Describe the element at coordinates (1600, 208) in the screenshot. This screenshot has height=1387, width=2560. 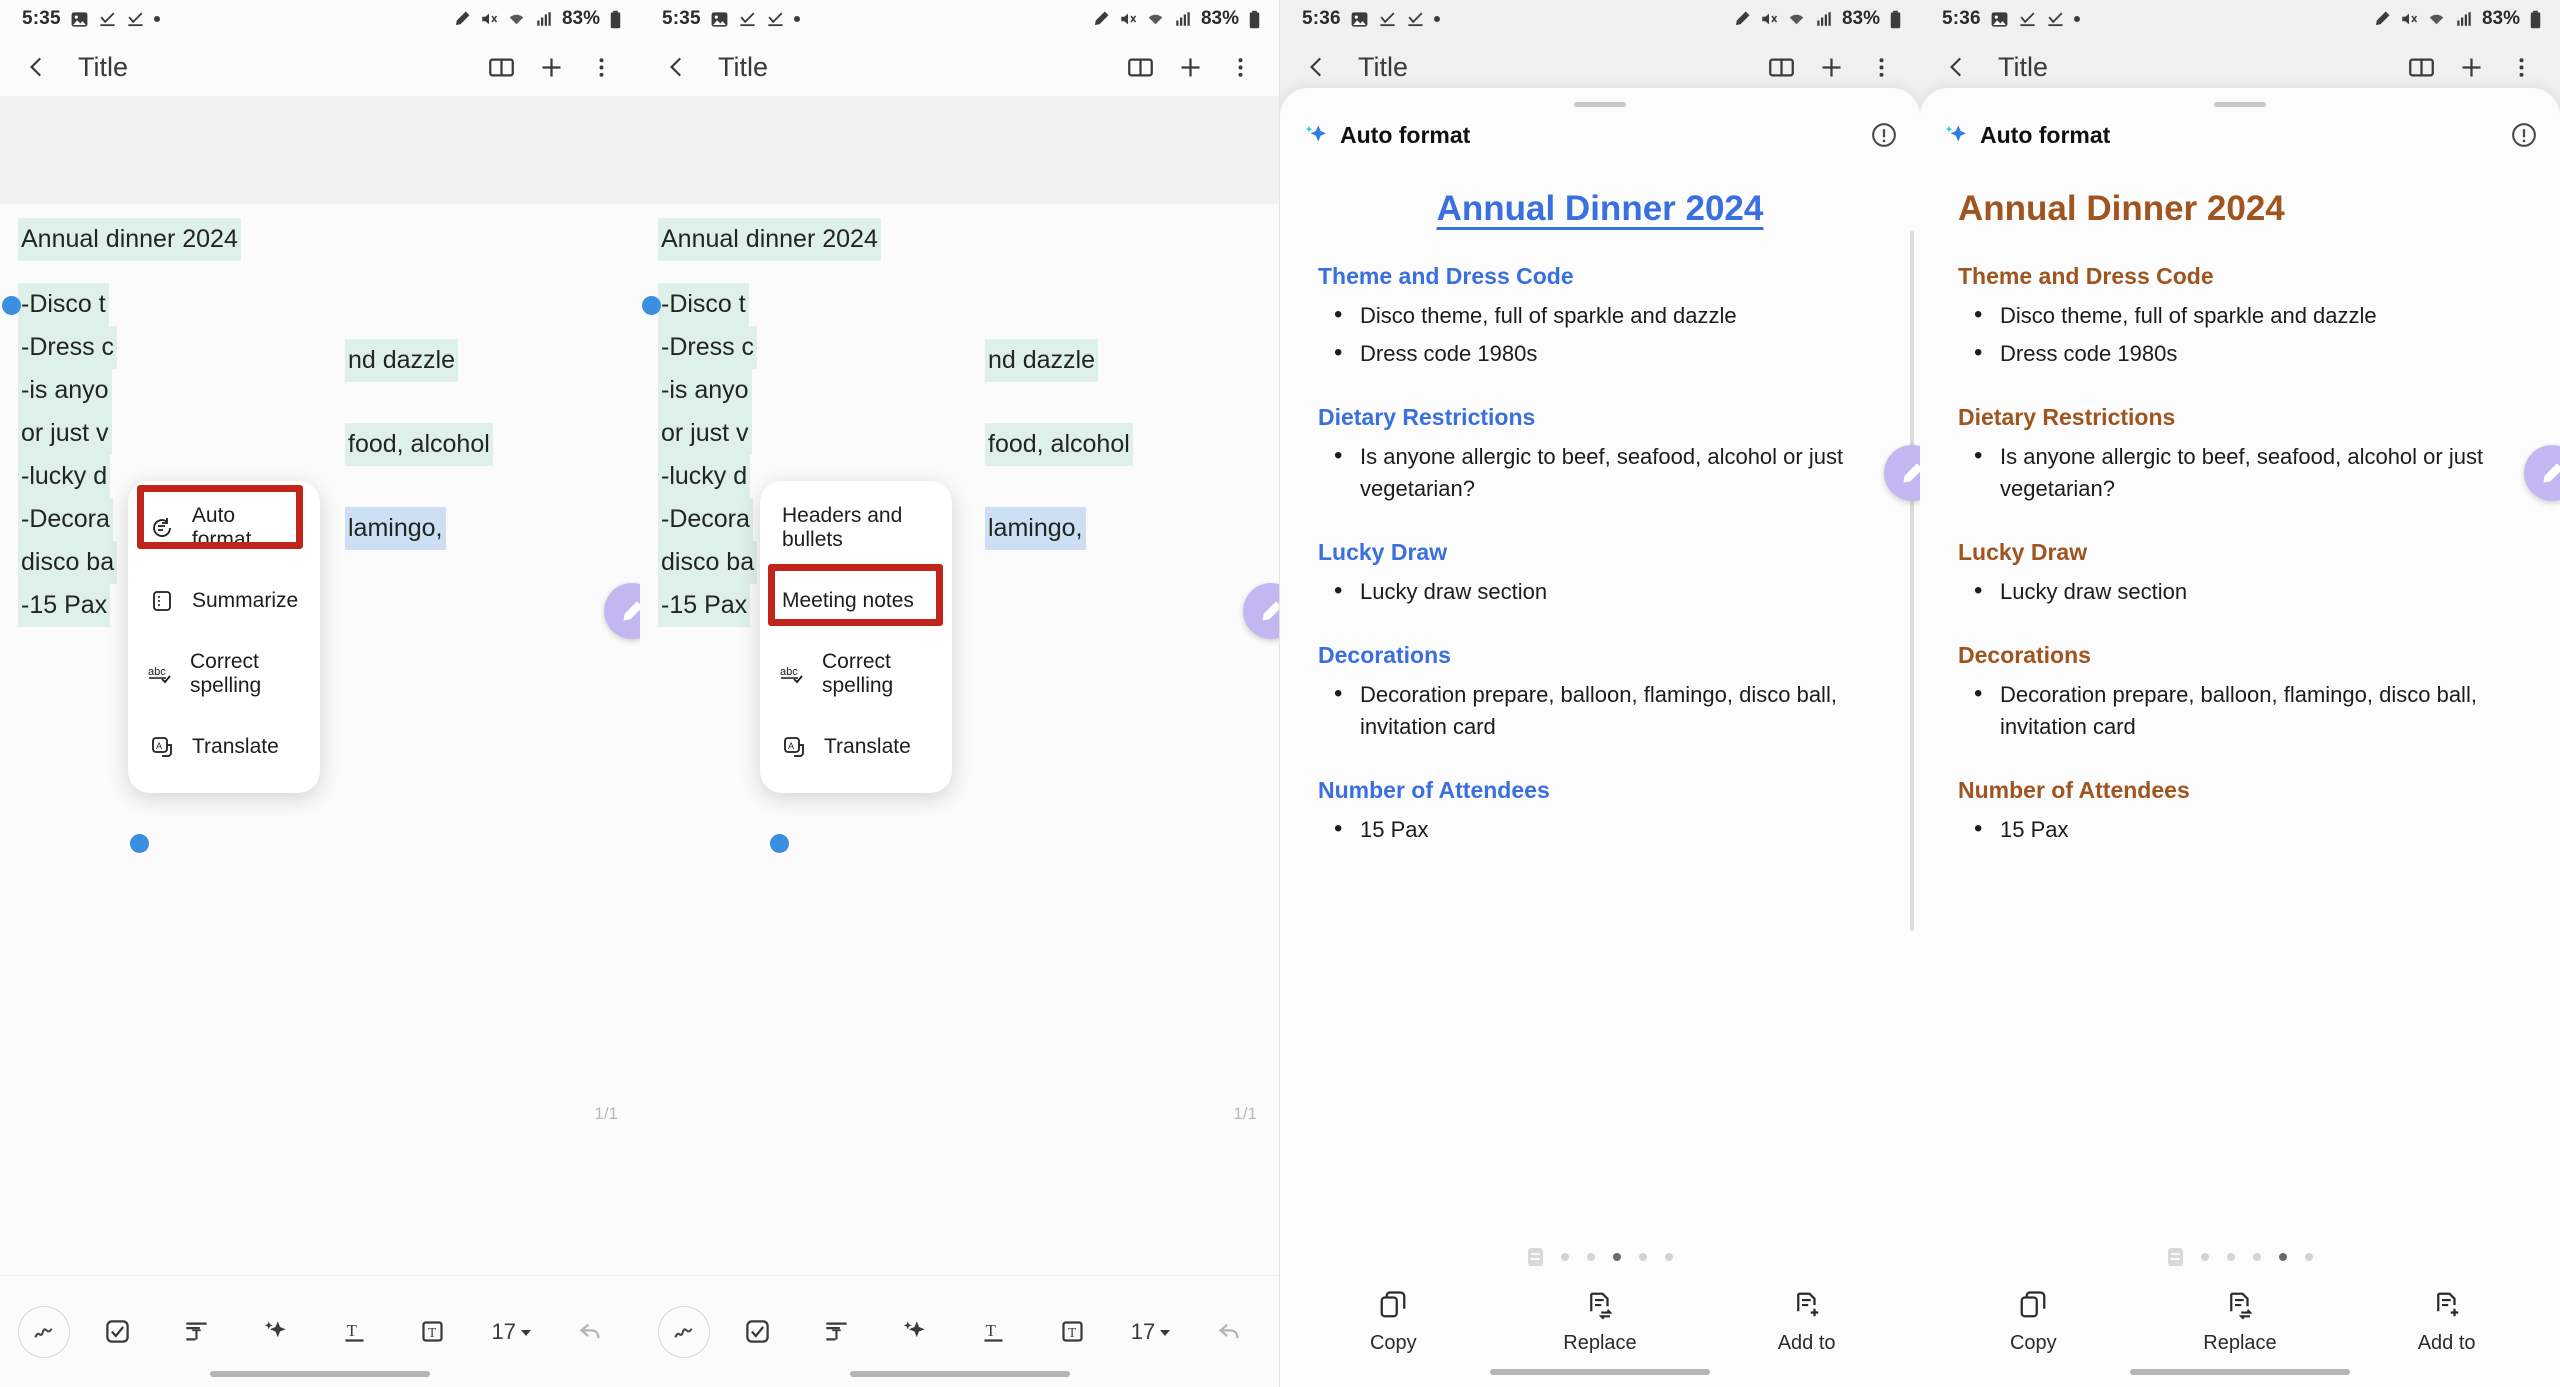
I see `document-title: Annual Dinner 2024` at that location.